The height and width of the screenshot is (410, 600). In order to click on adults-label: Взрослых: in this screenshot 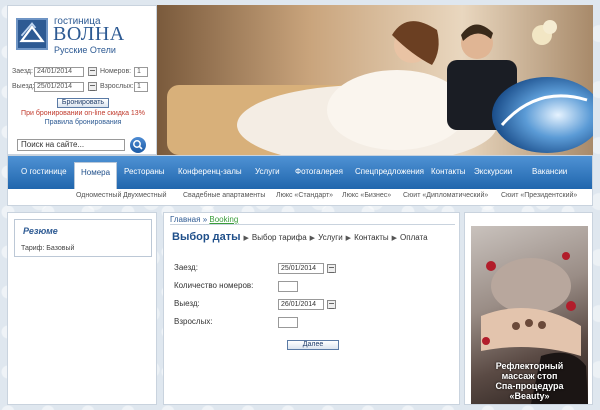, I will do `click(117, 86)`.